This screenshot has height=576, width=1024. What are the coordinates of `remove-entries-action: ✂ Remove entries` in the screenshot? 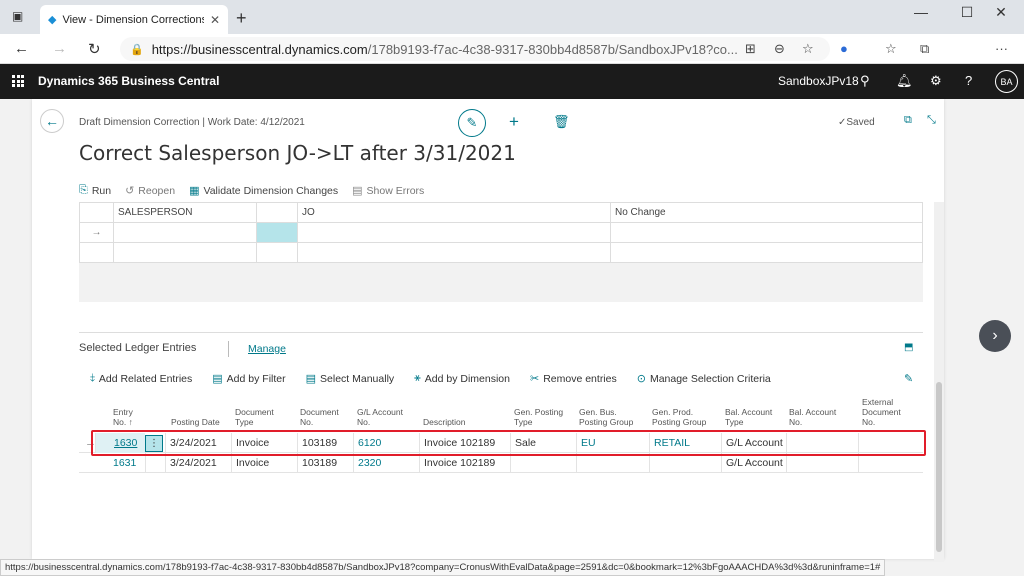 It's located at (573, 379).